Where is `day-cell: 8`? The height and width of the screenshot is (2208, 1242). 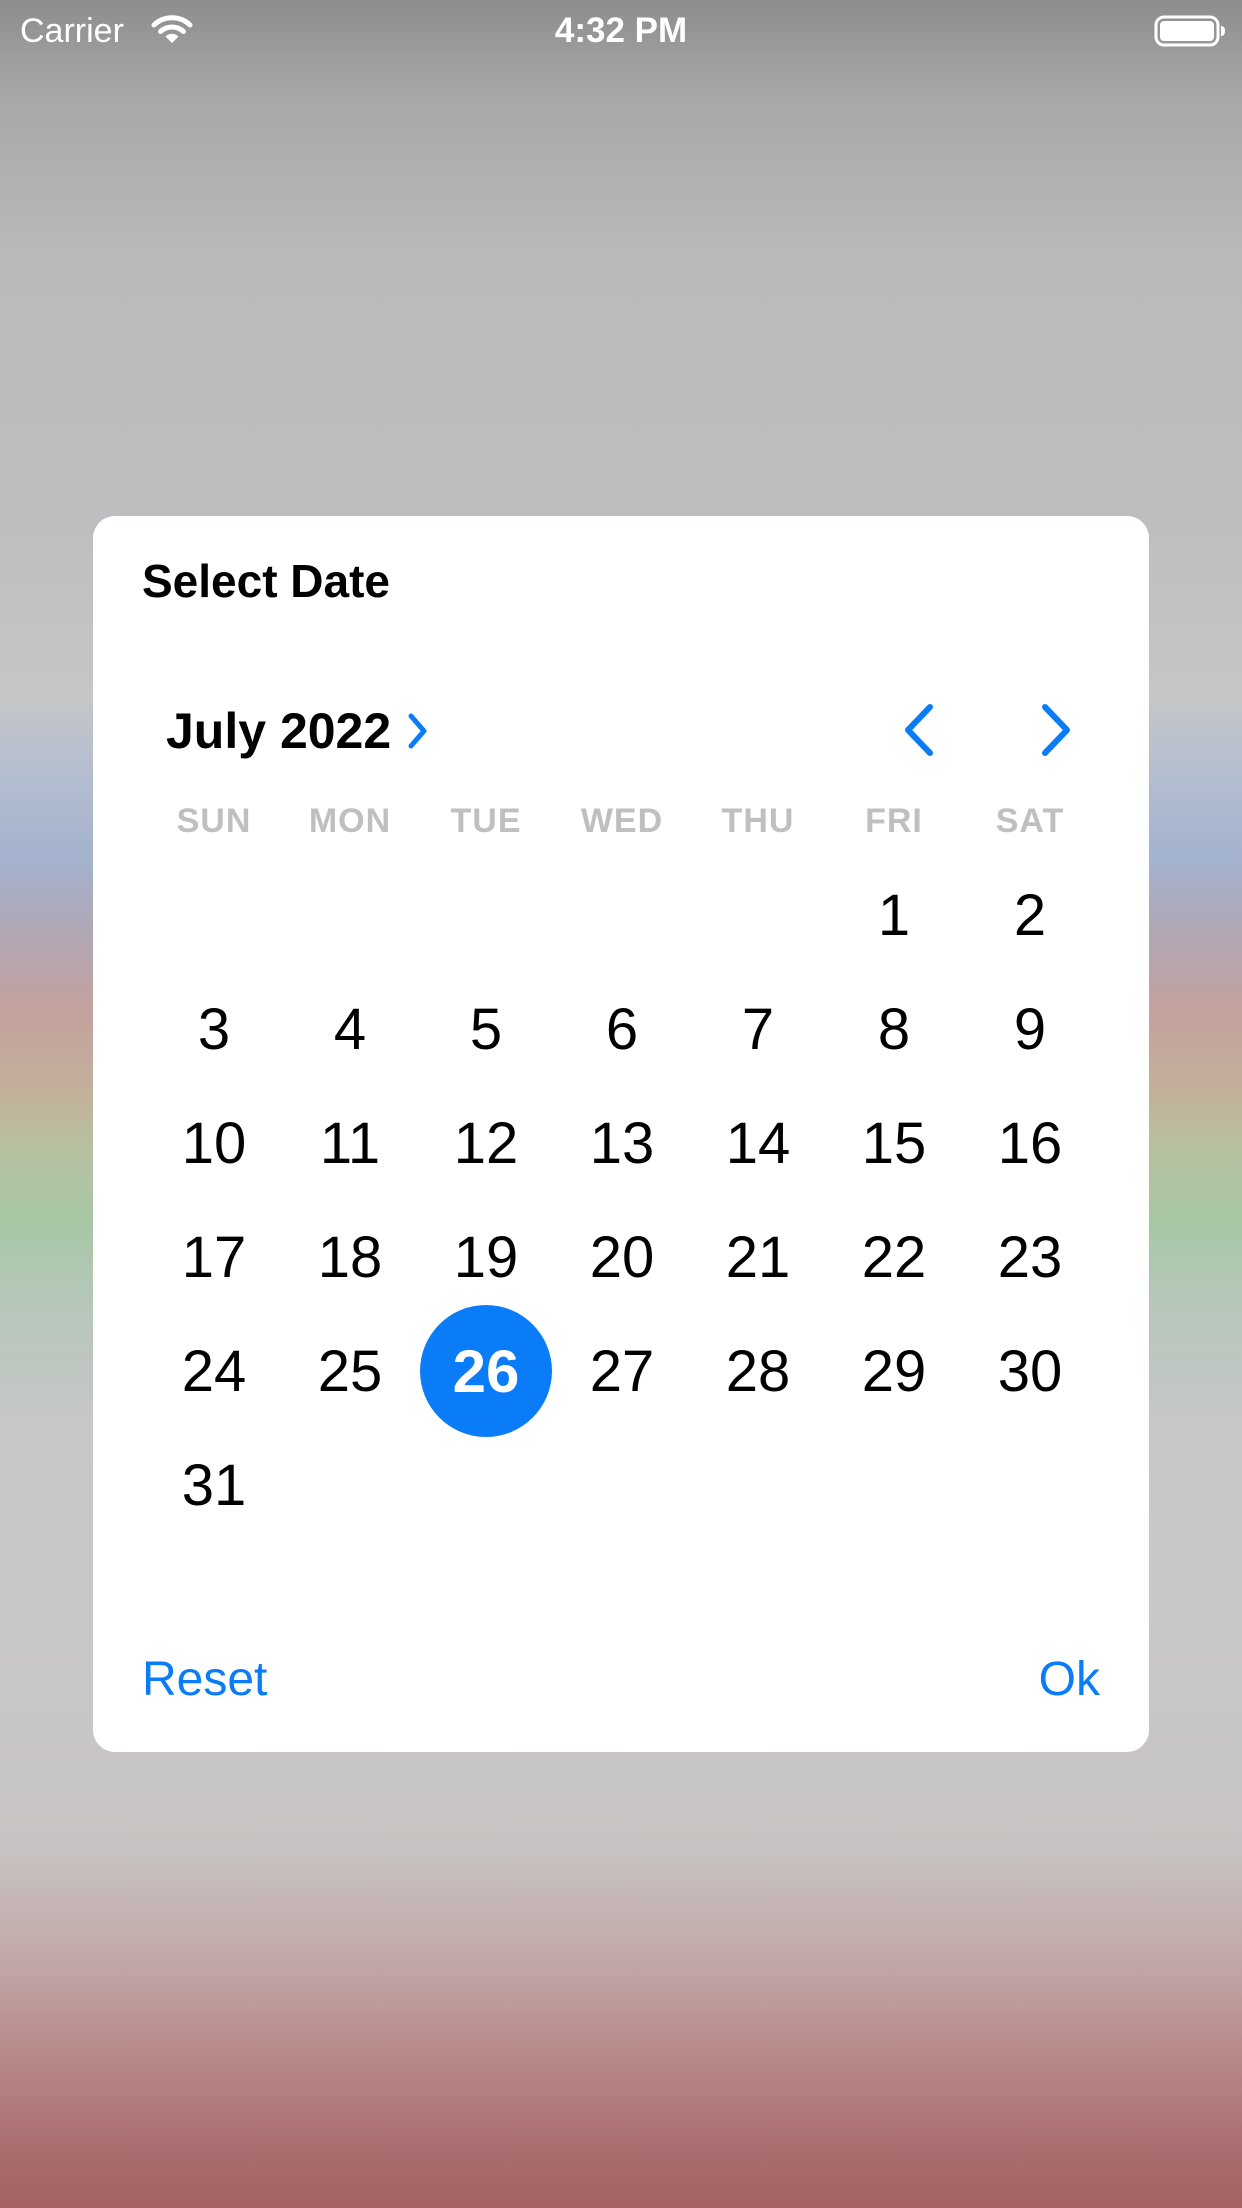
day-cell: 8 is located at coordinates (894, 1029).